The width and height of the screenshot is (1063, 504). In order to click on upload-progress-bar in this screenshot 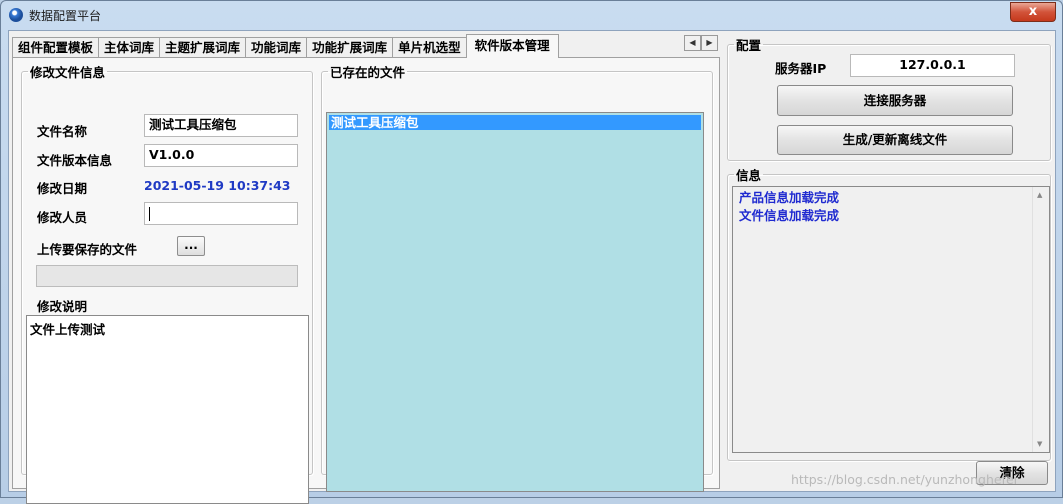, I will do `click(167, 276)`.